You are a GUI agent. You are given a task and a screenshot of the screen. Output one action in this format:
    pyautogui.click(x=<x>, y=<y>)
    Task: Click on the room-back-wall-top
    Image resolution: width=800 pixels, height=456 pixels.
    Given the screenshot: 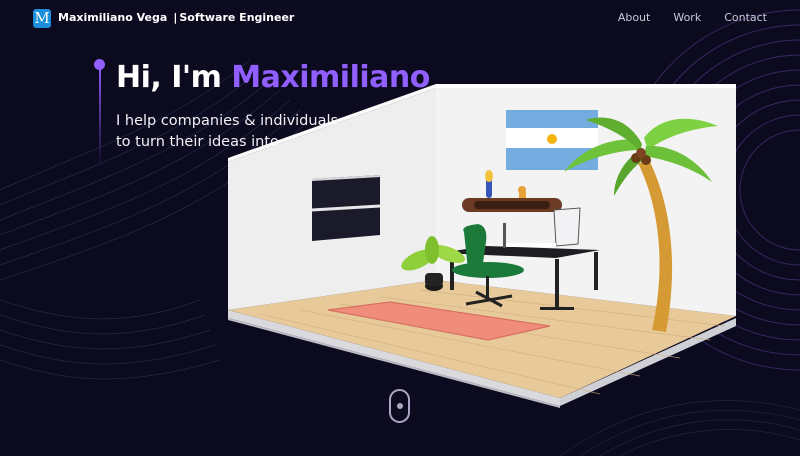 What is the action you would take?
    pyautogui.click(x=586, y=86)
    